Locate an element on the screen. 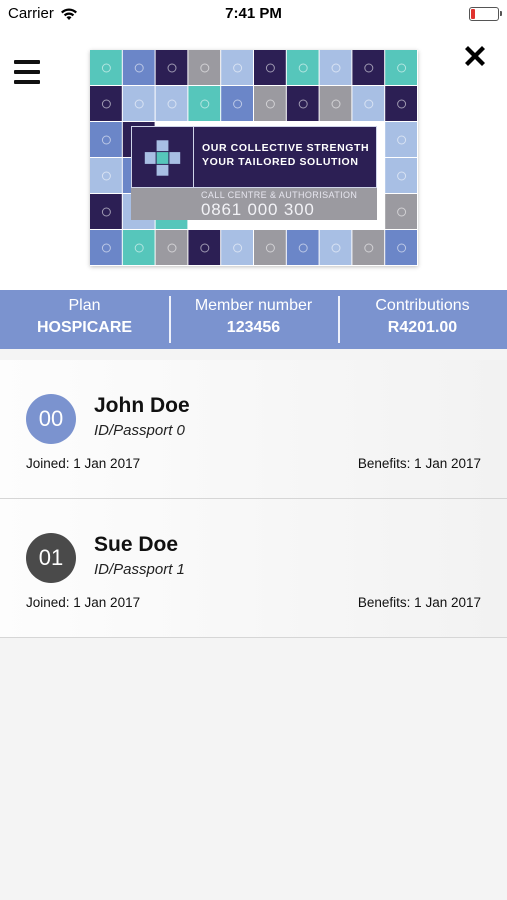  tagline-line-1: OUR COLLECTIVE STRENGTH is located at coordinates (286, 148).